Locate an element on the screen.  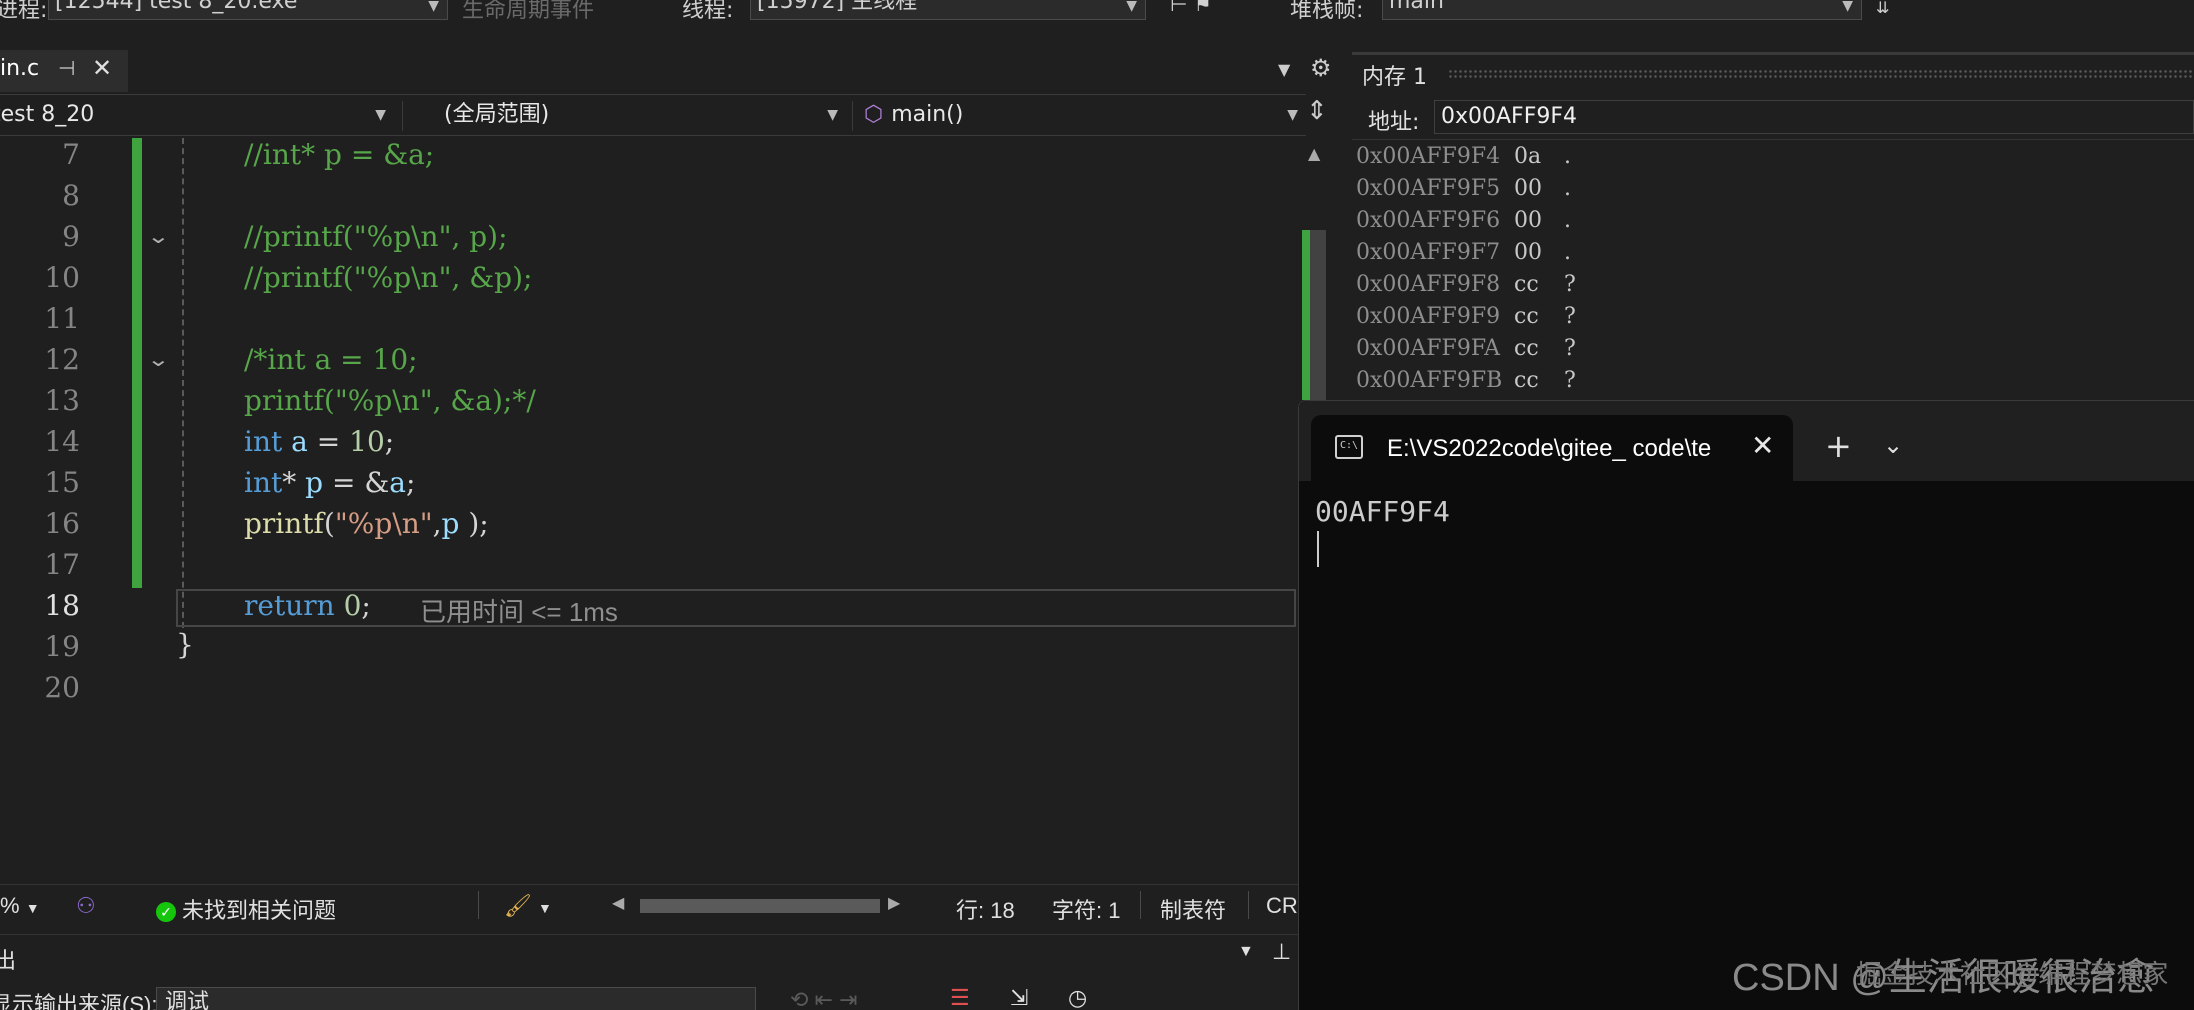
flag-icon: ⊢ ⚑ is located at coordinates (1191, 8).